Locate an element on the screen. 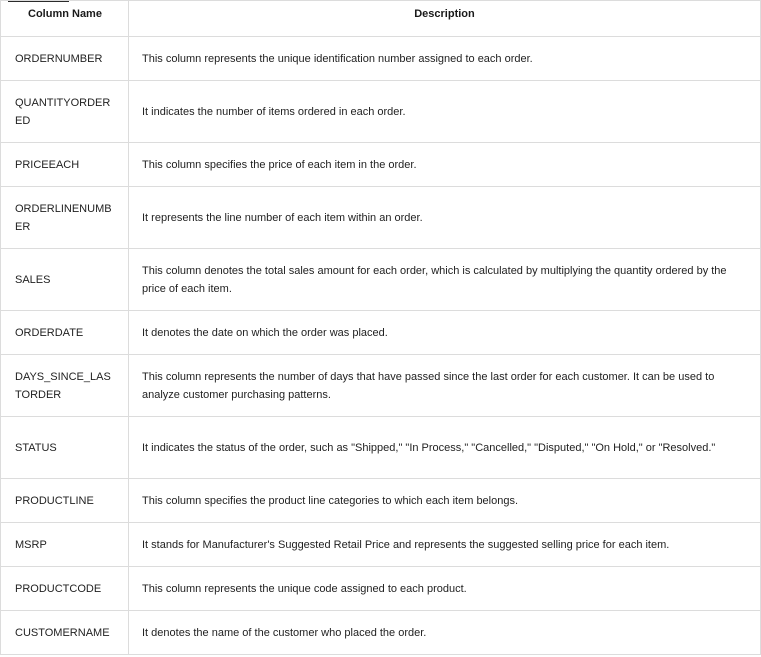 Image resolution: width=761 pixels, height=657 pixels. header-description: Description is located at coordinates (444, 18).